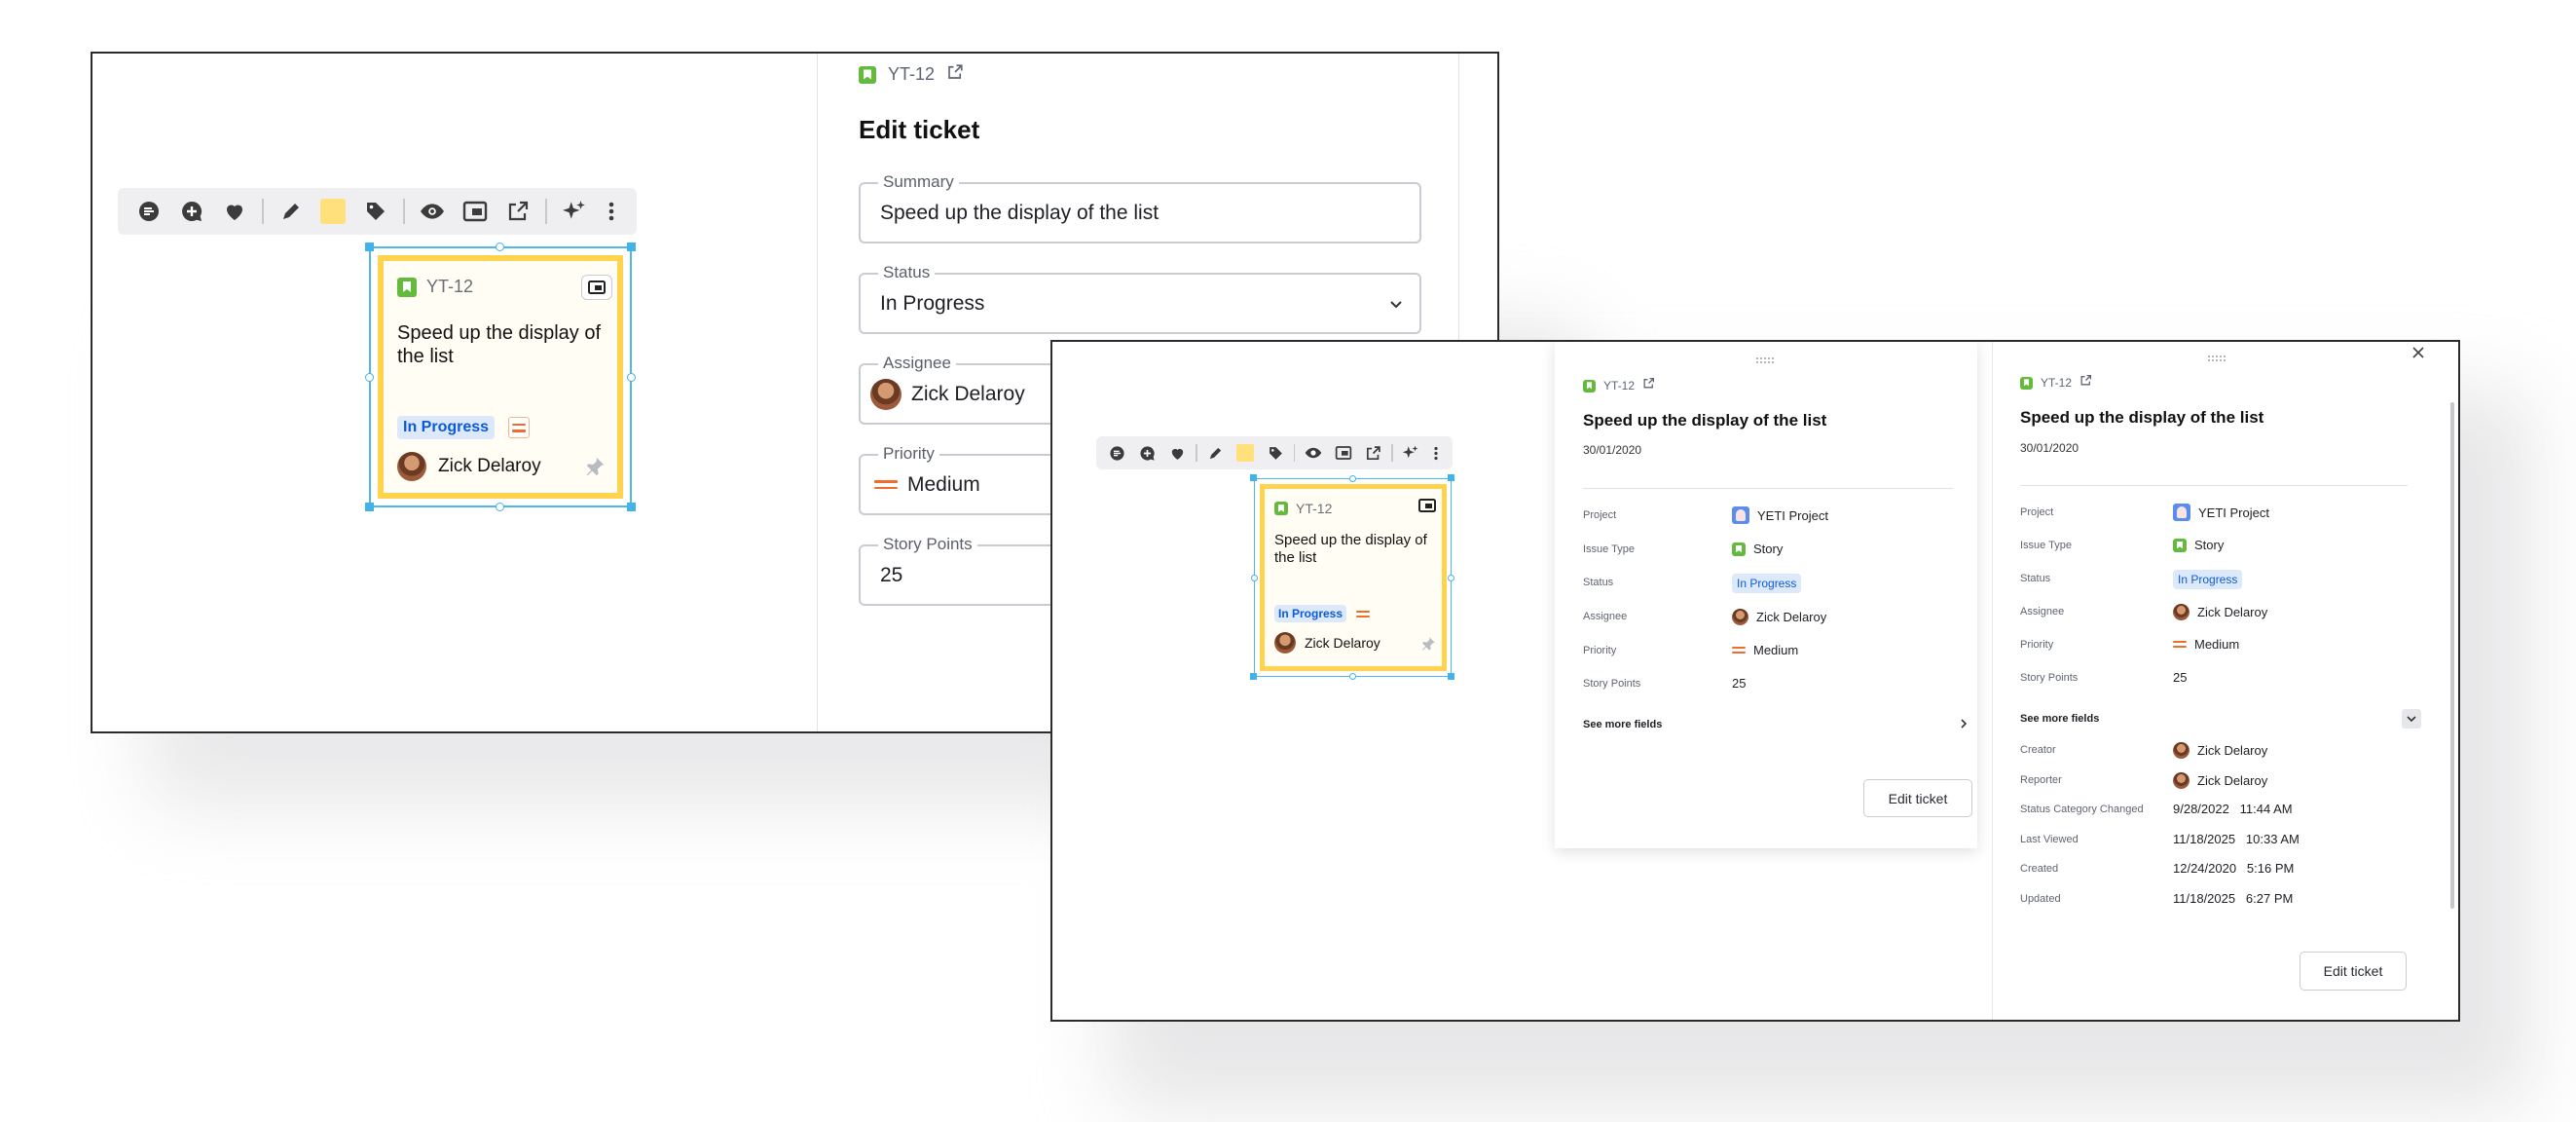 This screenshot has height=1122, width=2576. I want to click on summary-field: Summary Speed up the display of the list, so click(1140, 208).